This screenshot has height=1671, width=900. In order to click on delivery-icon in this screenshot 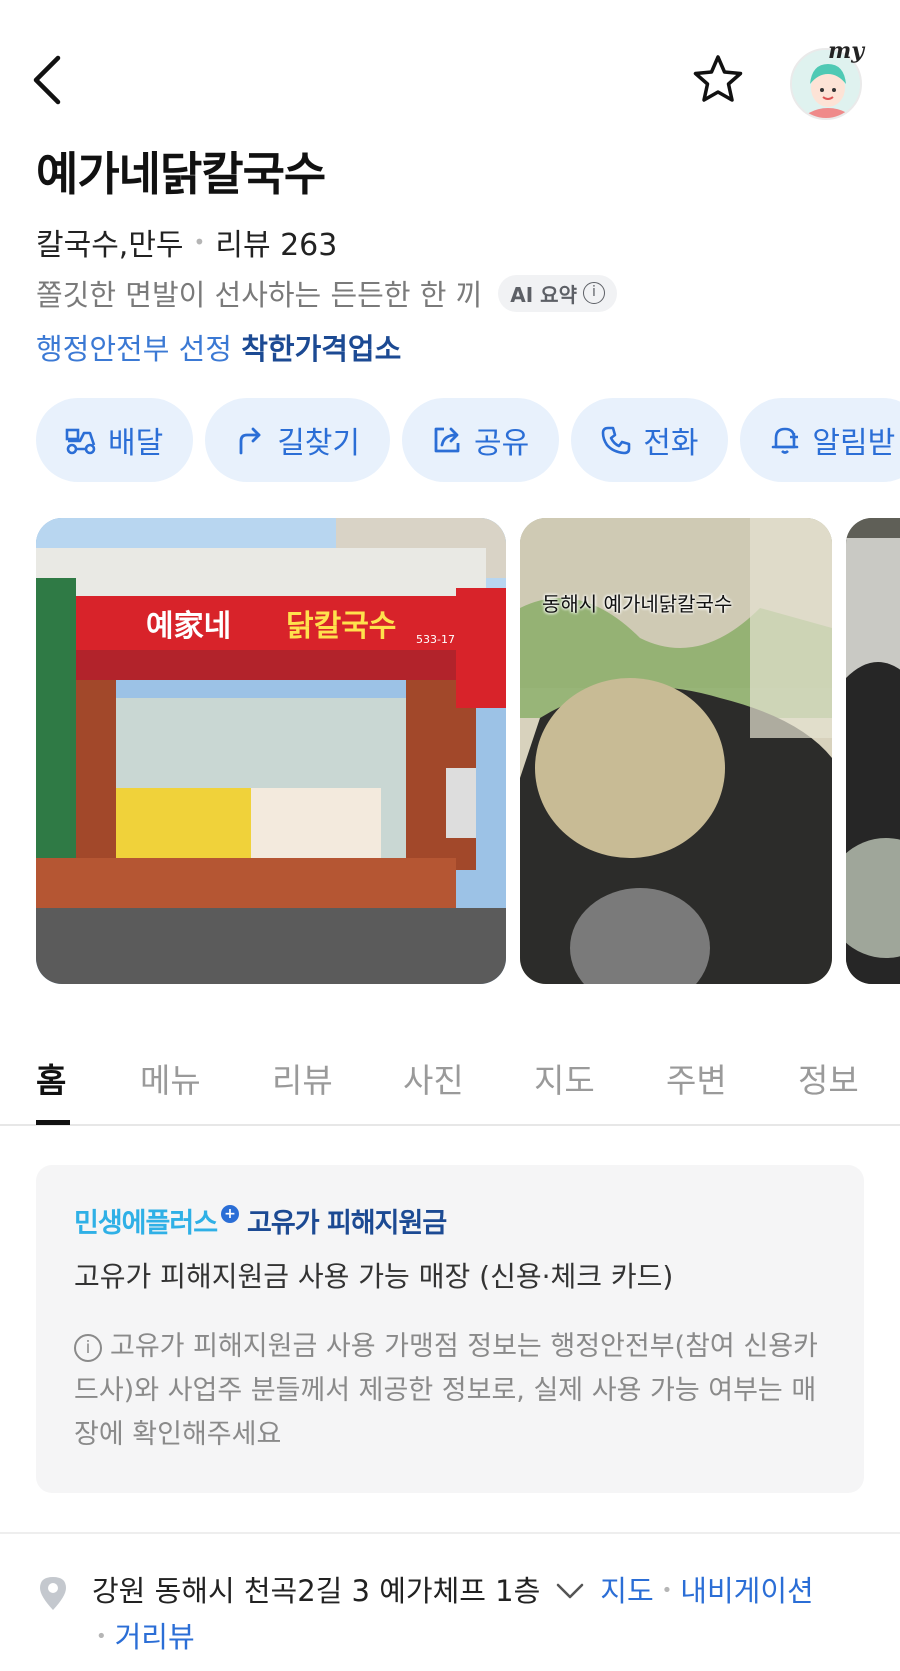, I will do `click(80, 441)`.